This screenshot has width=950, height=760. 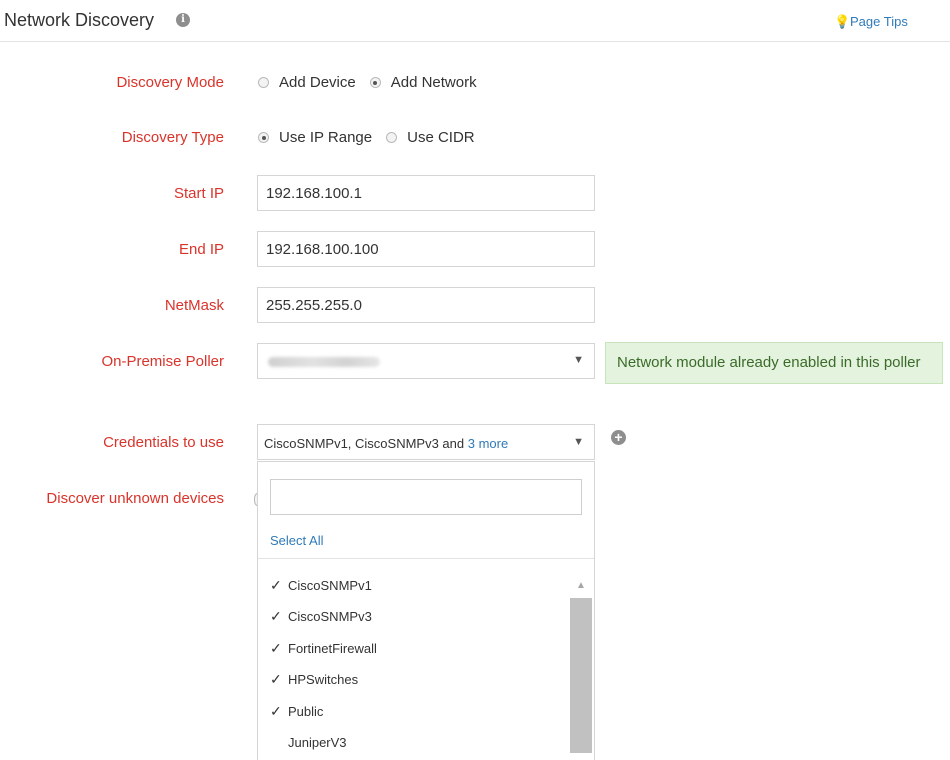 What do you see at coordinates (426, 305) in the screenshot?
I see `netmask-input` at bounding box center [426, 305].